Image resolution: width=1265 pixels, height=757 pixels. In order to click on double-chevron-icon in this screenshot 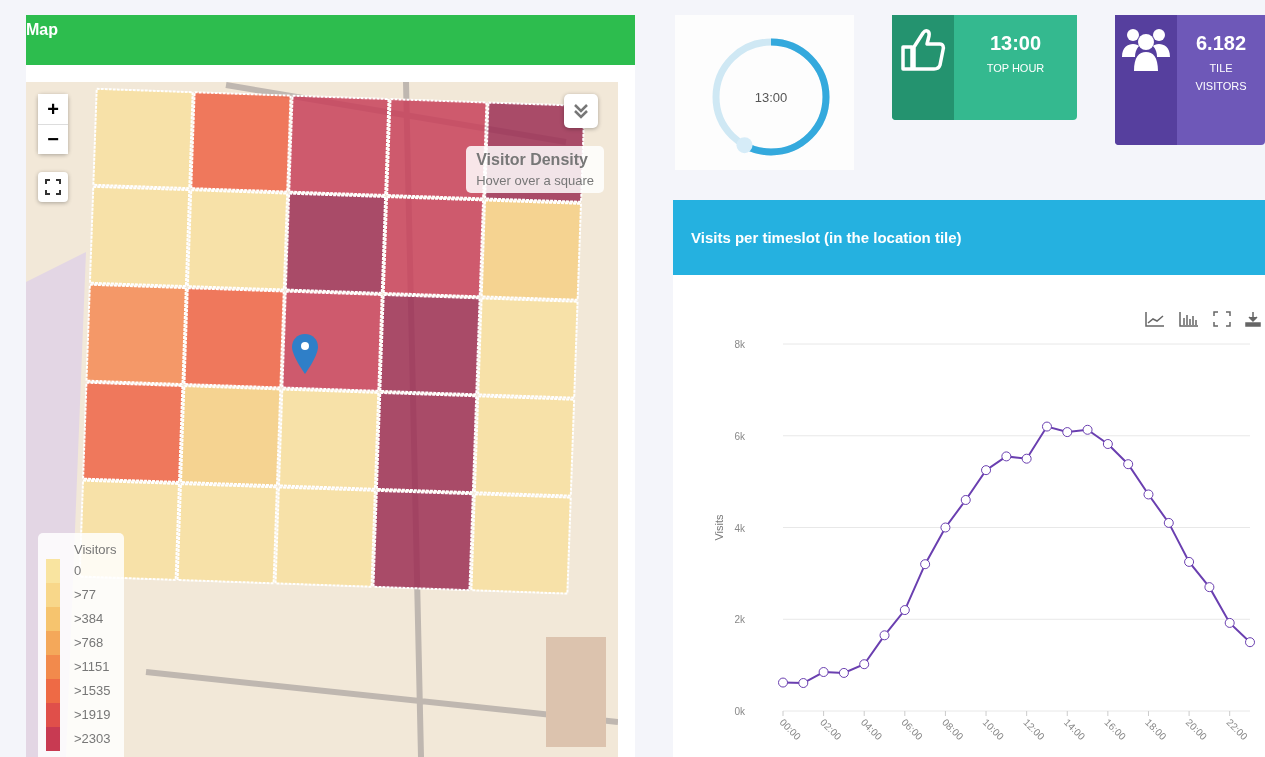, I will do `click(581, 111)`.